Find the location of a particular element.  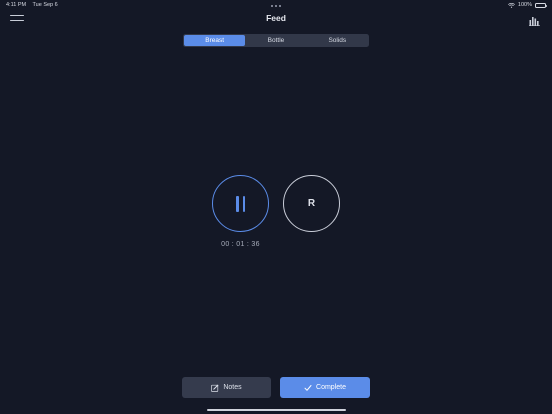

complete-button: Complete is located at coordinates (325, 387).